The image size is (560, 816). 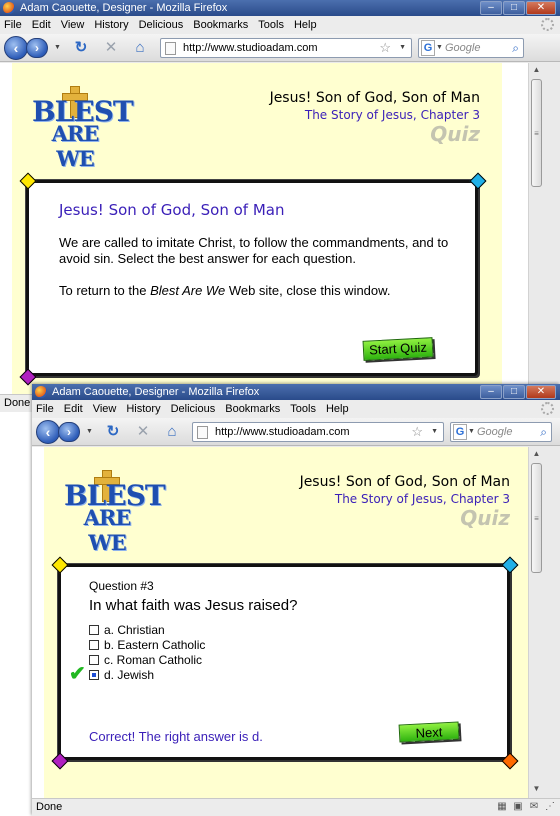 I want to click on answer-feedback: Correct! The right answer is d., so click(x=176, y=736).